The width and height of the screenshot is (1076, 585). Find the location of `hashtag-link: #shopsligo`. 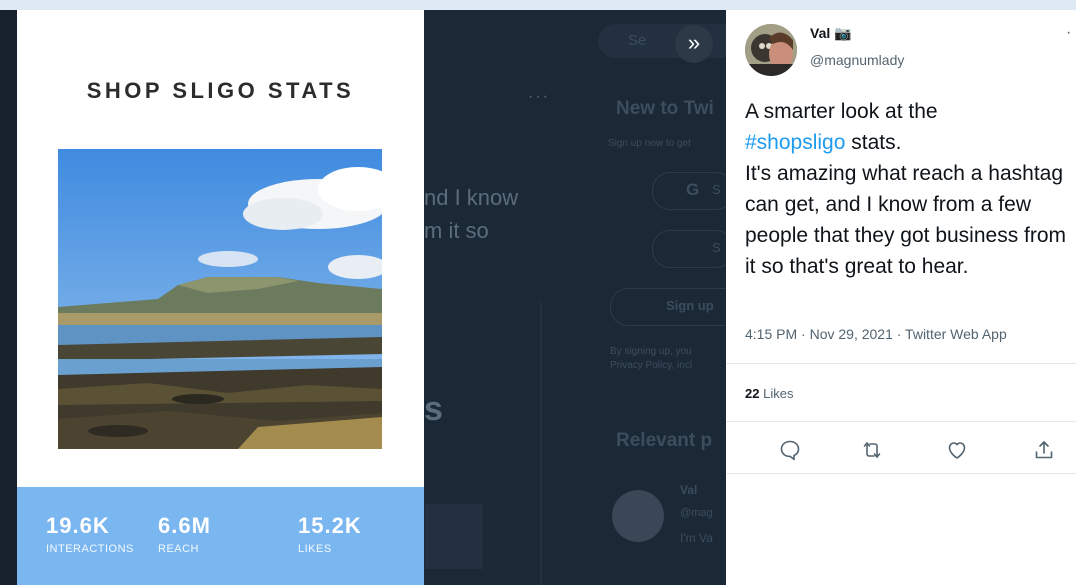

hashtag-link: #shopsligo is located at coordinates (795, 142).